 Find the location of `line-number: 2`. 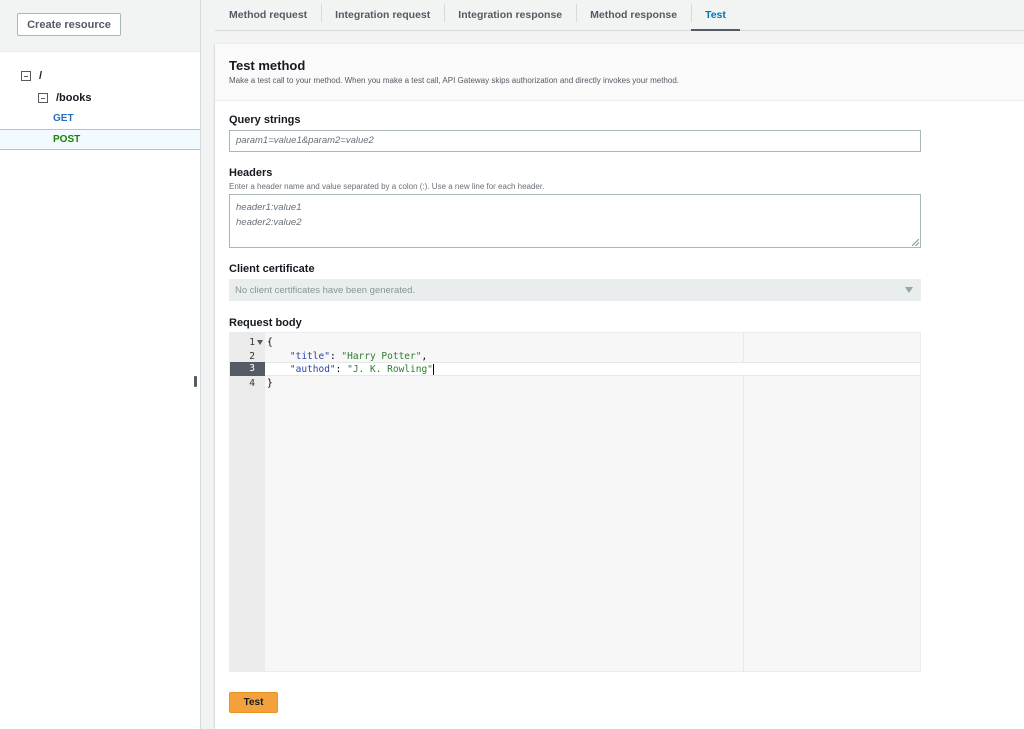

line-number: 2 is located at coordinates (252, 356).